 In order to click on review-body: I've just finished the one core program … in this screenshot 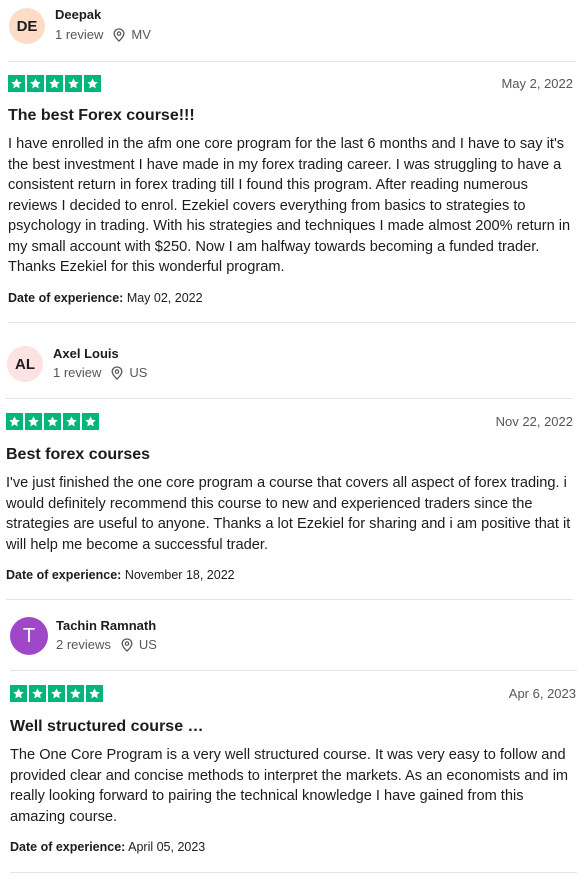, I will do `click(288, 514)`.